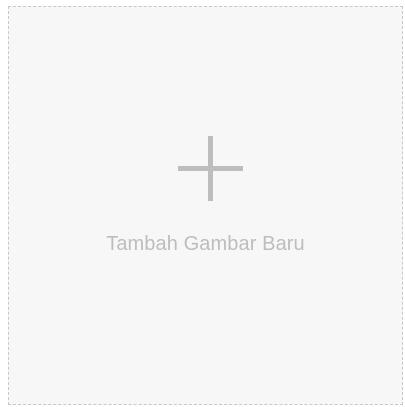 This screenshot has width=405, height=407. I want to click on add-image-label: Tambah Gambar Baru, so click(205, 244).